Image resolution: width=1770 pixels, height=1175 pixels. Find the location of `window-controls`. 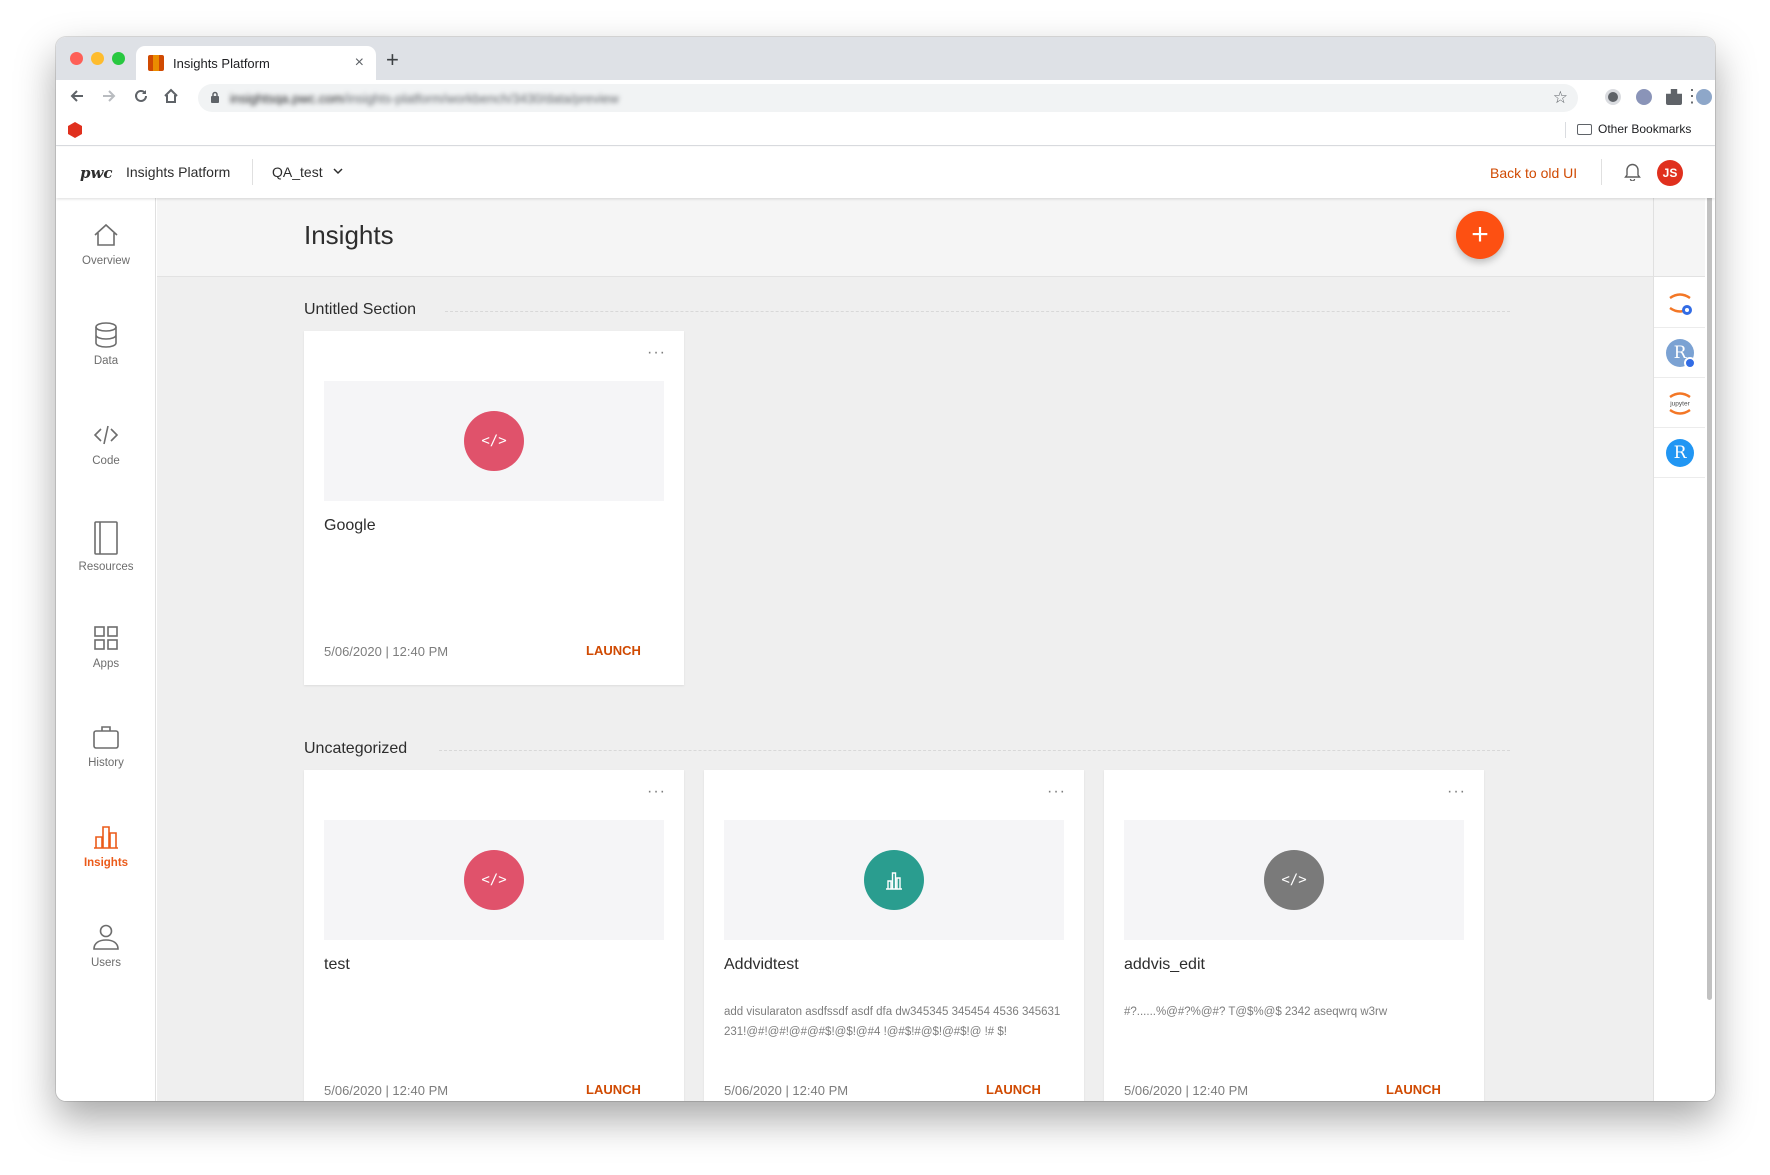

window-controls is located at coordinates (97, 58).